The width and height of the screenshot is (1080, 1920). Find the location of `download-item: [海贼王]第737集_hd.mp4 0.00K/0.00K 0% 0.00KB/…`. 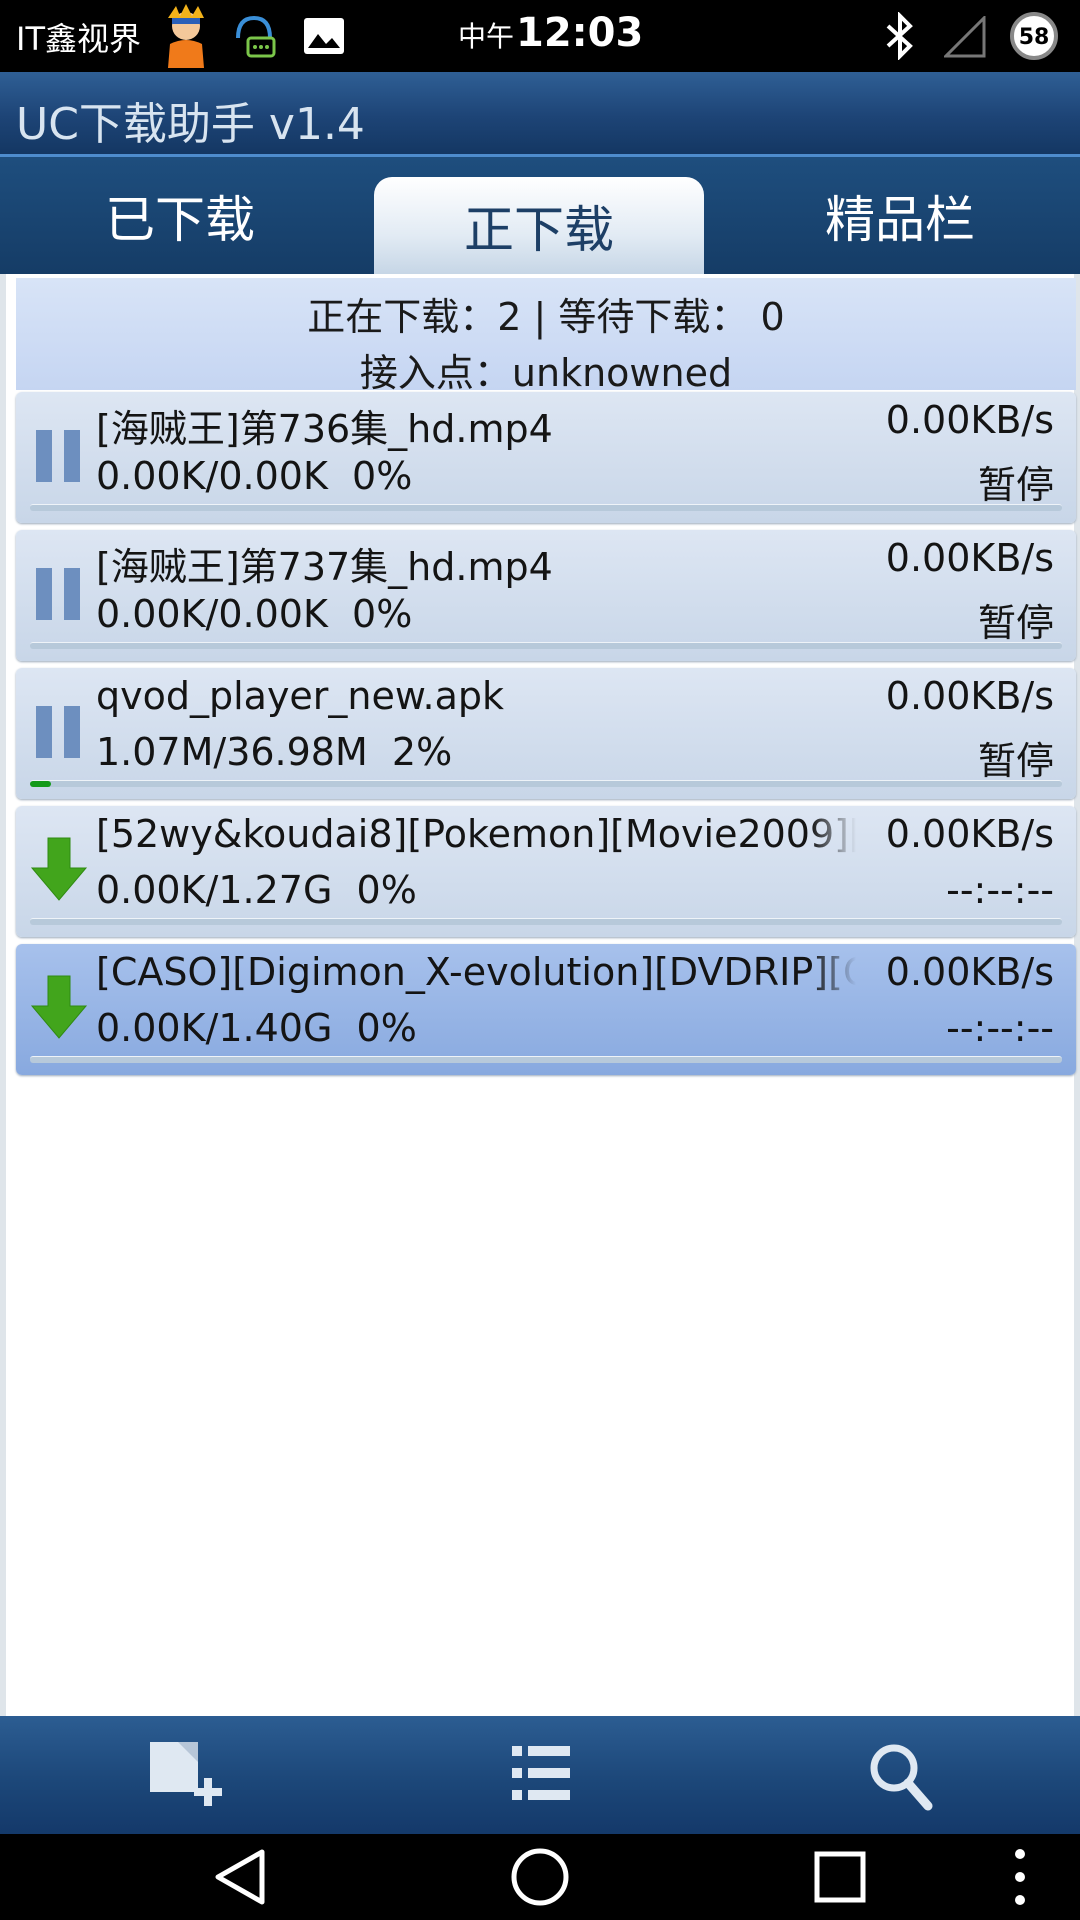

download-item: [海贼王]第737集_hd.mp4 0.00K/0.00K 0% 0.00KB/… is located at coordinates (546, 595).